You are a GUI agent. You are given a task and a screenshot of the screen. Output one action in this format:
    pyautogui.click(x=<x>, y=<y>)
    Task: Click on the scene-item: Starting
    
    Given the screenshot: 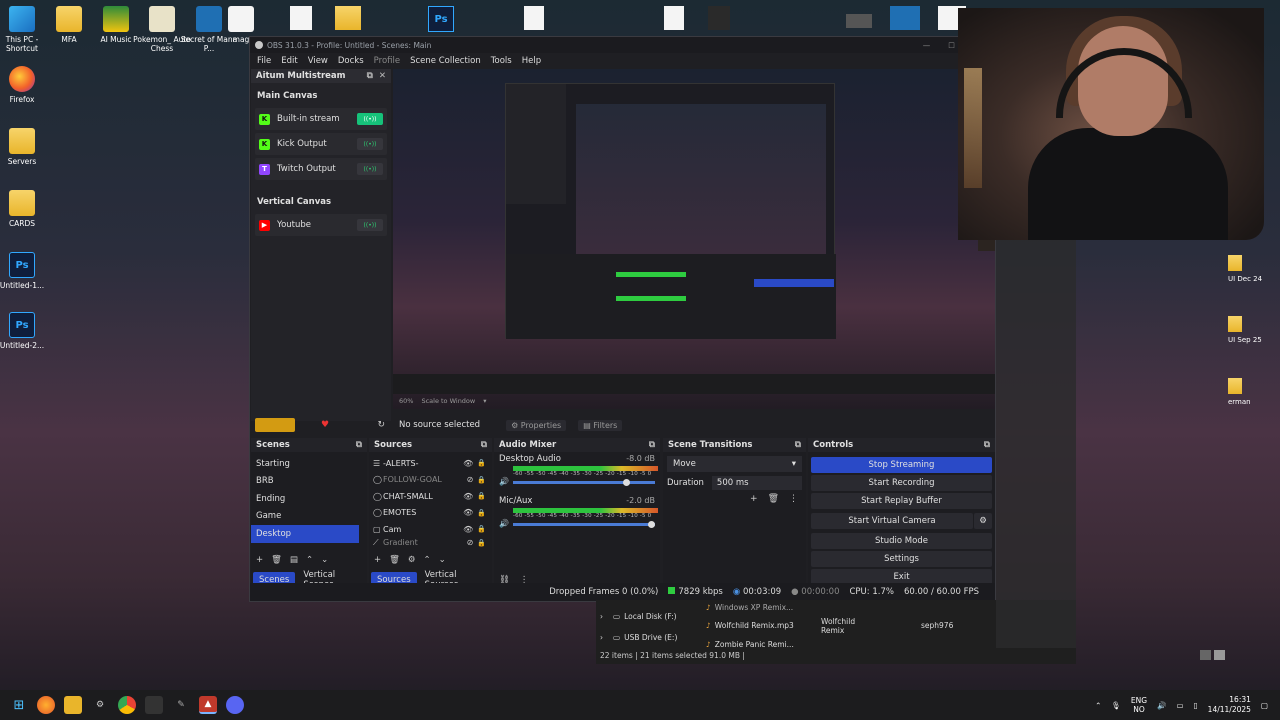 What is the action you would take?
    pyautogui.click(x=305, y=464)
    